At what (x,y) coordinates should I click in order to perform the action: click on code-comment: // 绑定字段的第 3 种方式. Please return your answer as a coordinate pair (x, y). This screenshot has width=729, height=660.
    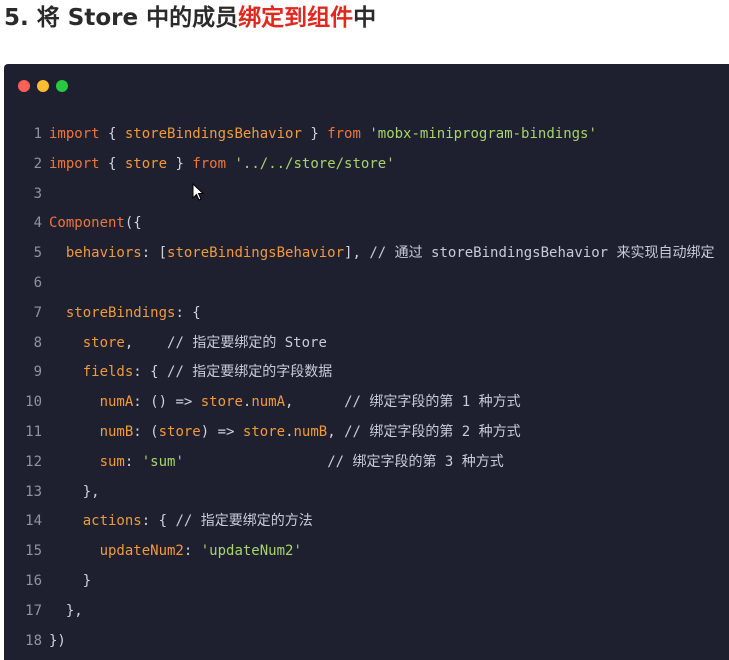
    Looking at the image, I should click on (415, 461).